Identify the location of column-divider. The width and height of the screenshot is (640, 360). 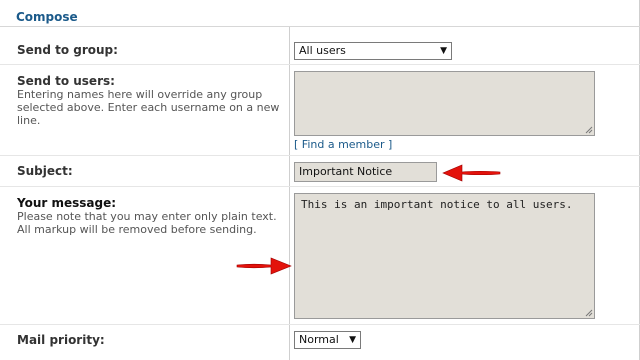
(289, 193).